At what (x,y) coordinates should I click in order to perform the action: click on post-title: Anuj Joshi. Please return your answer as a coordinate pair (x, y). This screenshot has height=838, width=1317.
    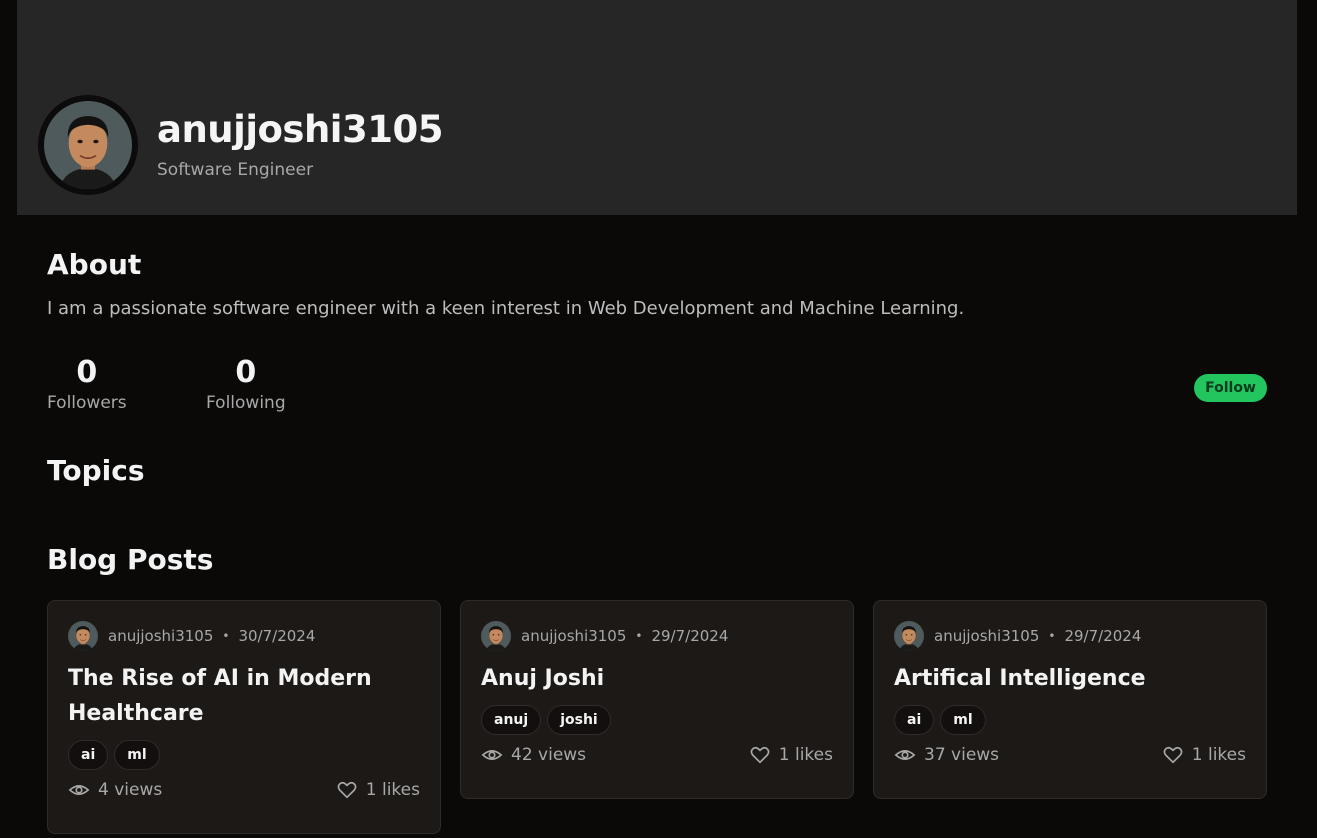
    Looking at the image, I should click on (658, 678).